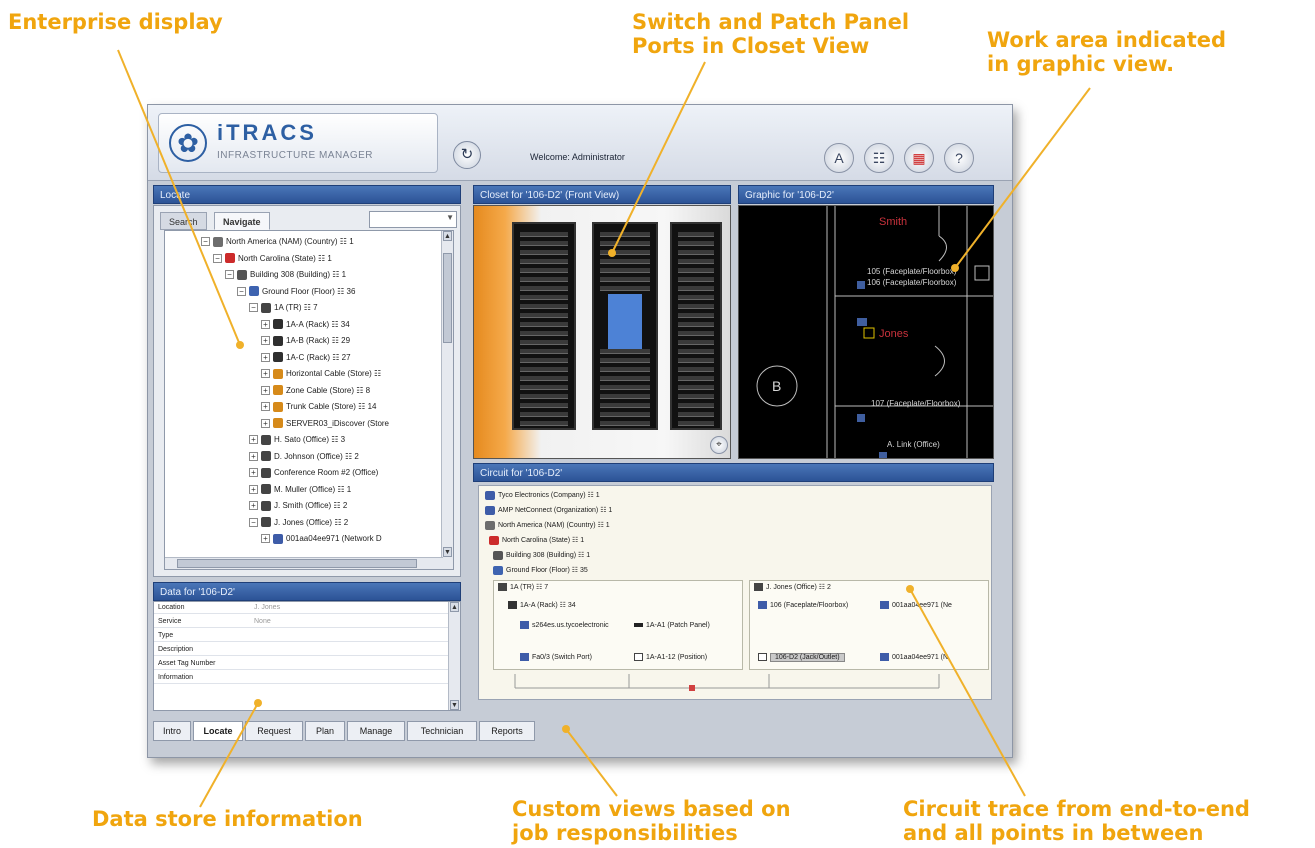  Describe the element at coordinates (454, 607) in the screenshot. I see `data-scroll-up-icon: ▲` at that location.